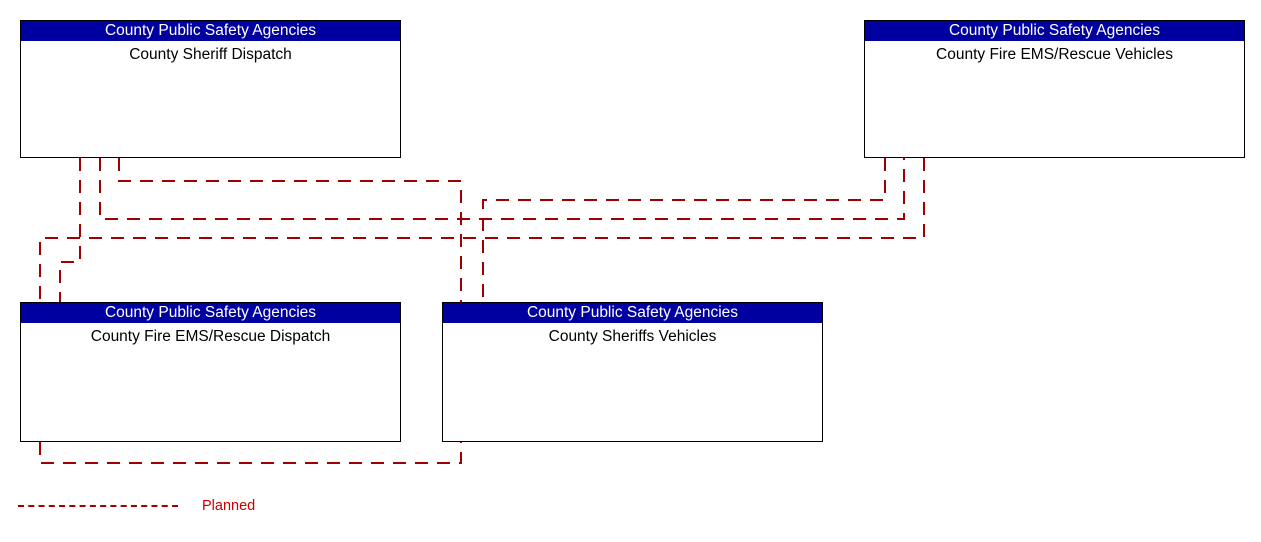  I want to click on node-title: County Sheriffs Vehicles, so click(632, 336).